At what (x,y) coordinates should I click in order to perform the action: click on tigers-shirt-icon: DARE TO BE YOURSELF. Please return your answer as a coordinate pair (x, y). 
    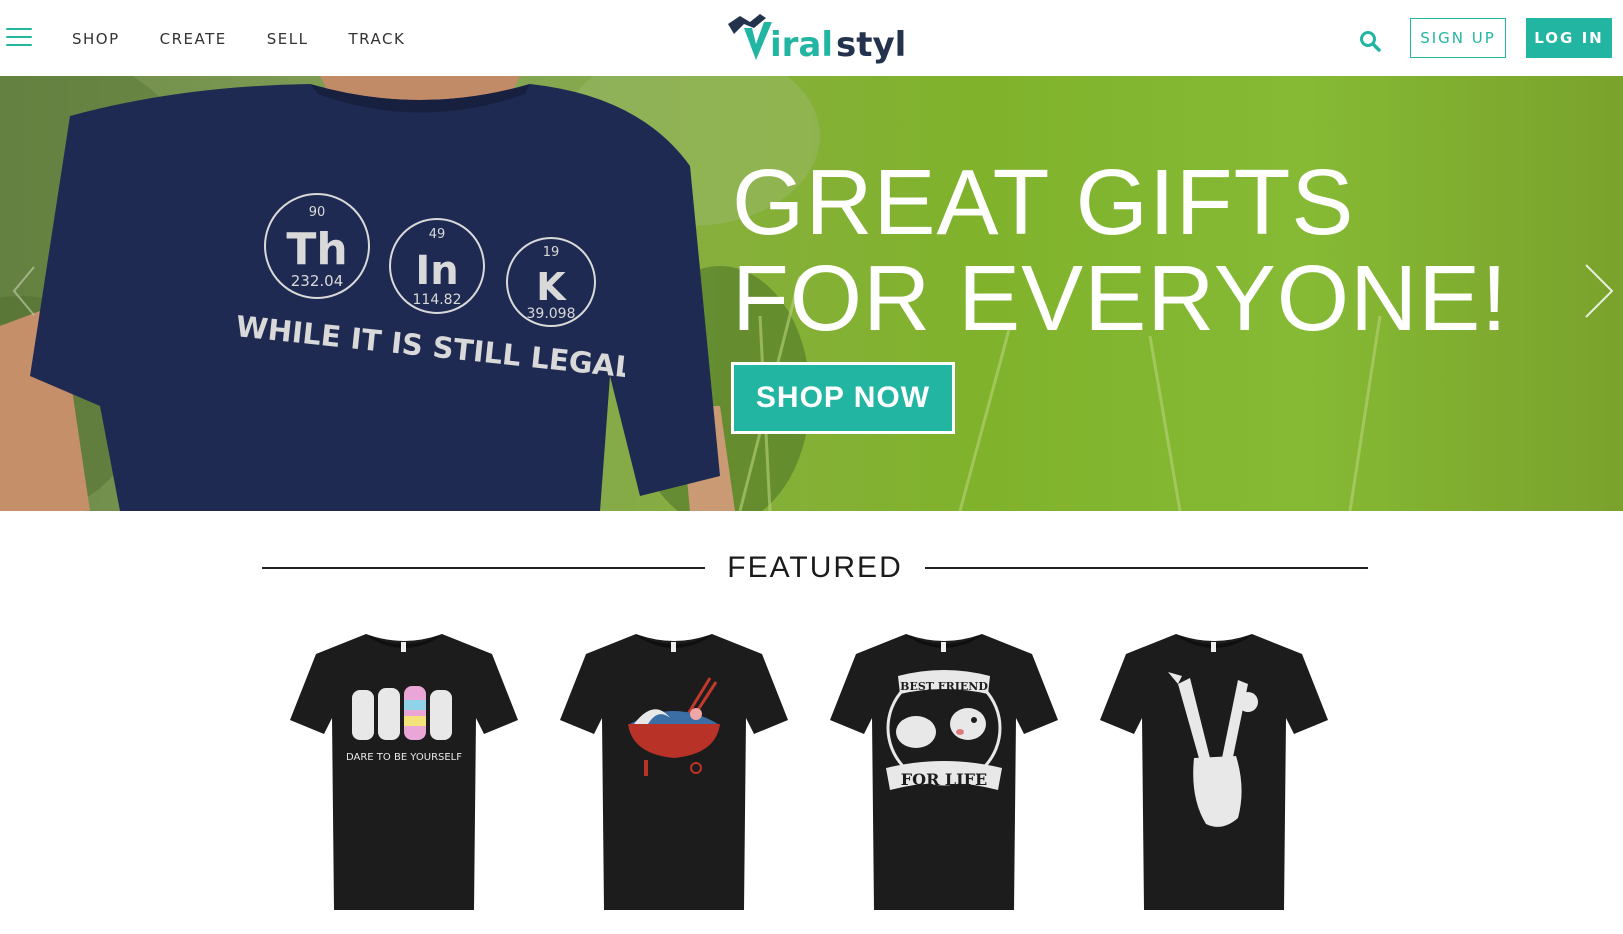
    Looking at the image, I should click on (404, 772).